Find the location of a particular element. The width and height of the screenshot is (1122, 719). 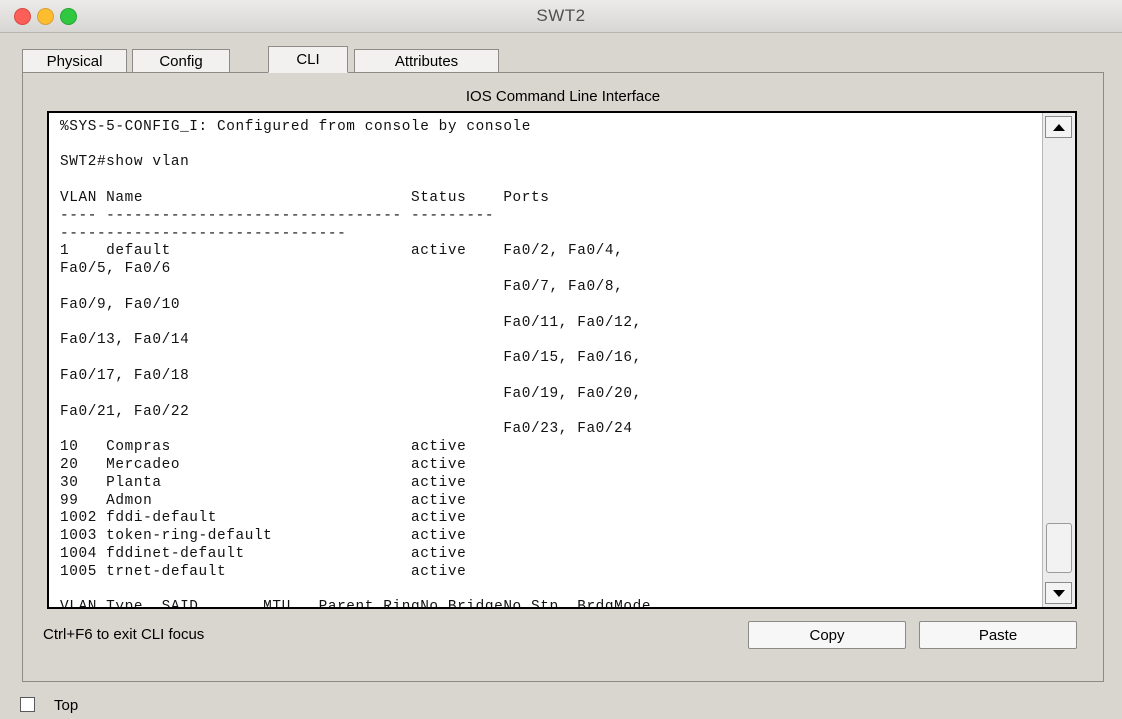

top-checkbox is located at coordinates (27, 704).